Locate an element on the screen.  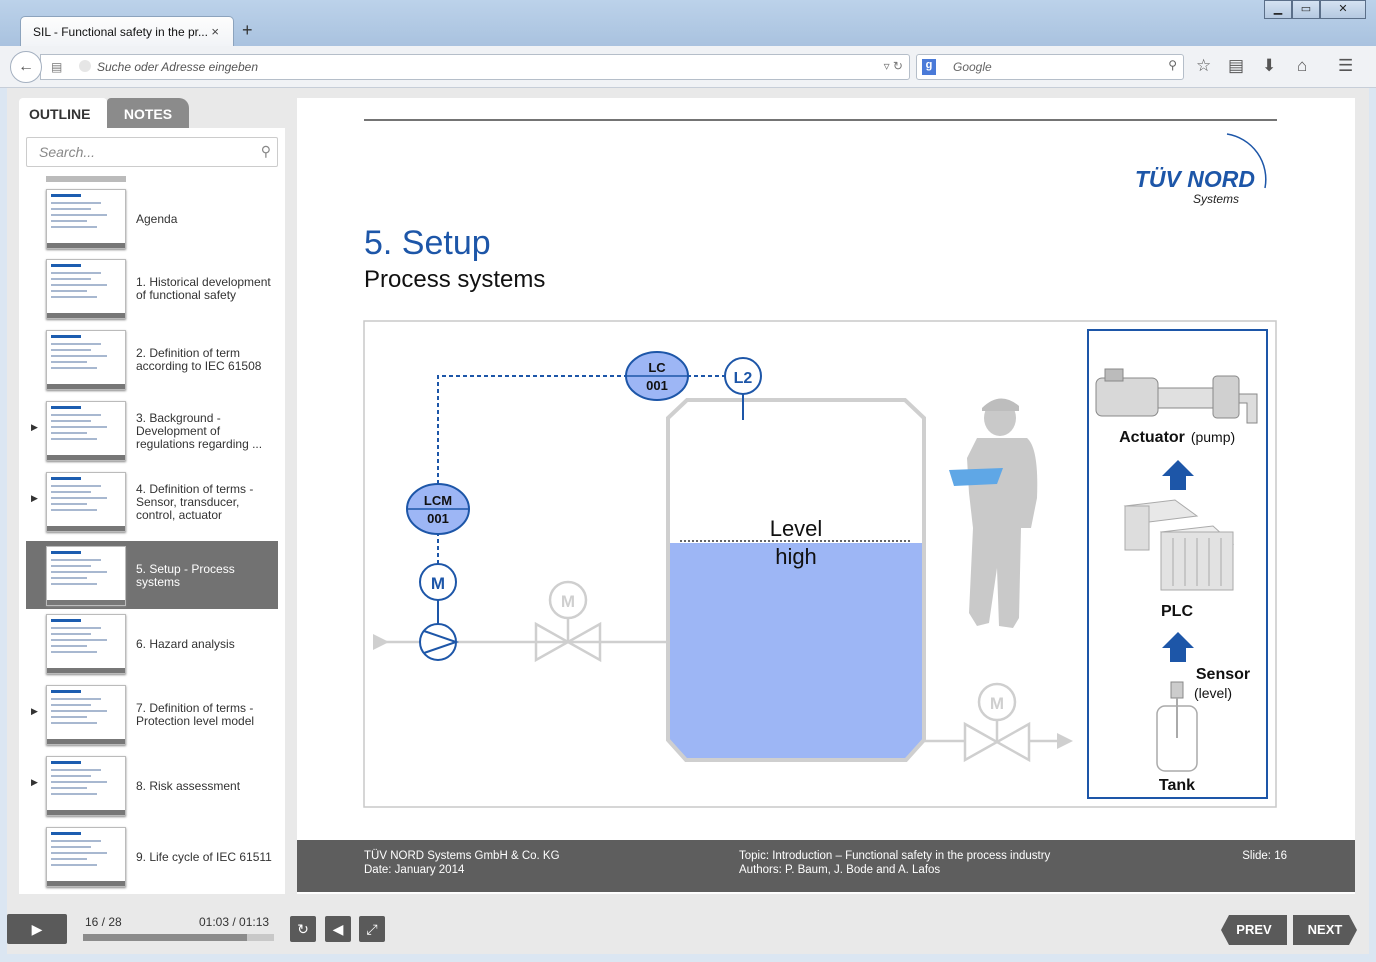
logo-subtext: Systems is located at coordinates (1216, 199).